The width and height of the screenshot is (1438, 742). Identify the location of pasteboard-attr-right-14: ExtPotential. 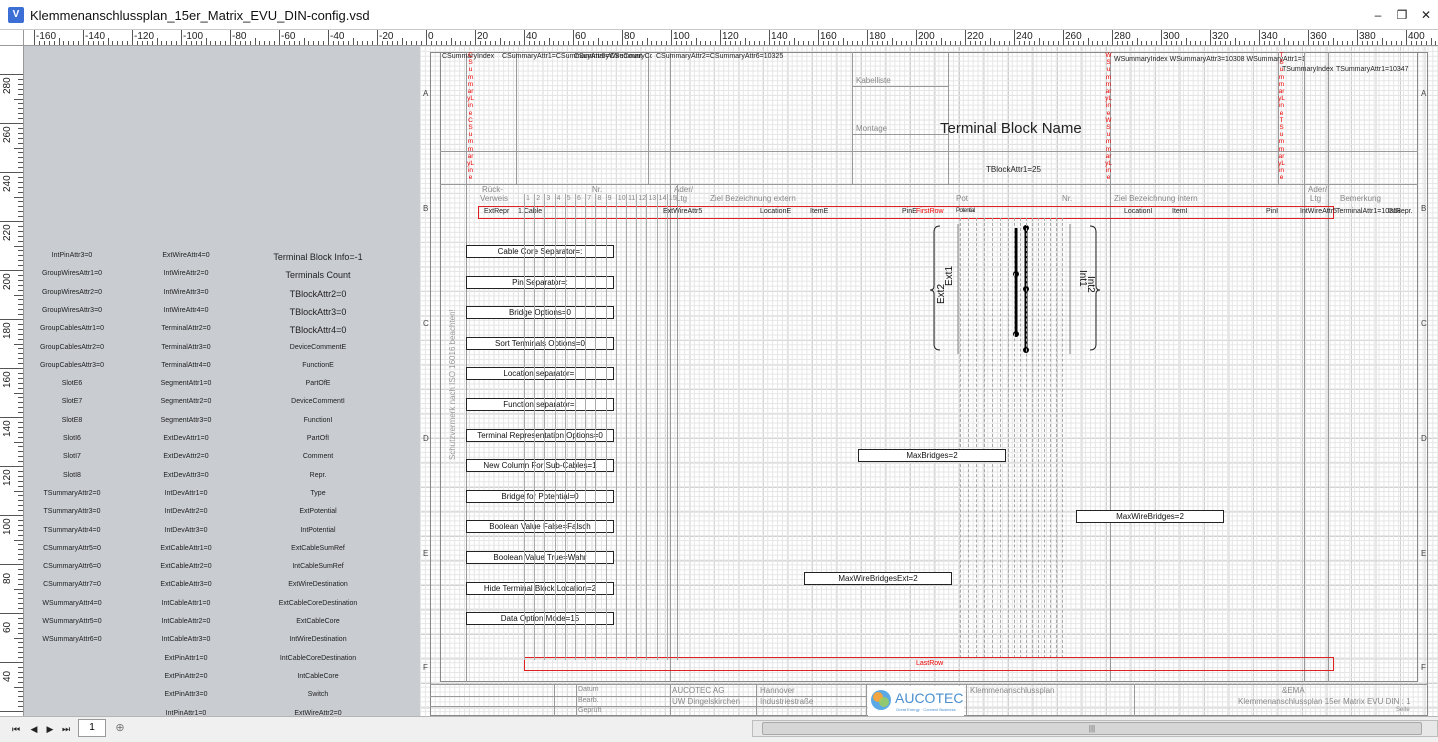
(317, 511).